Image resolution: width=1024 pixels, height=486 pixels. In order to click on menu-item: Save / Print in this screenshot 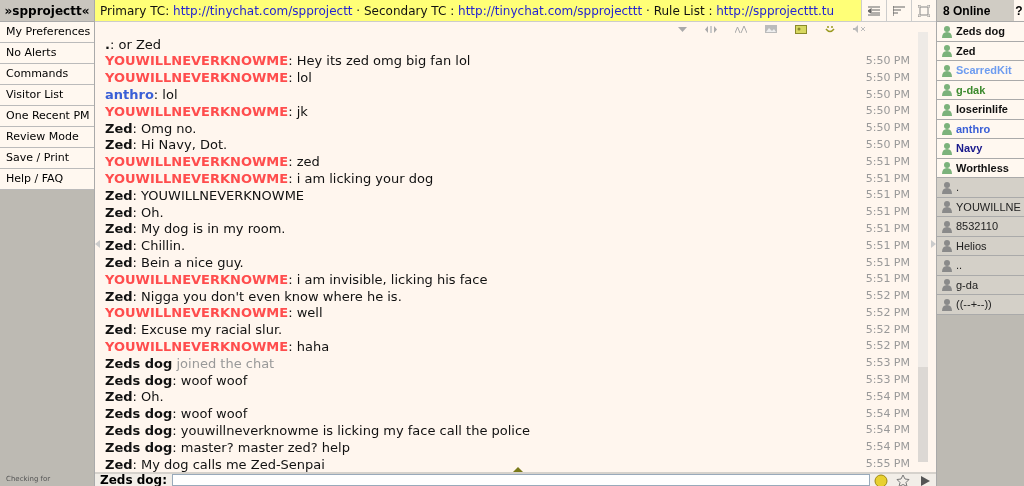, I will do `click(47, 158)`.